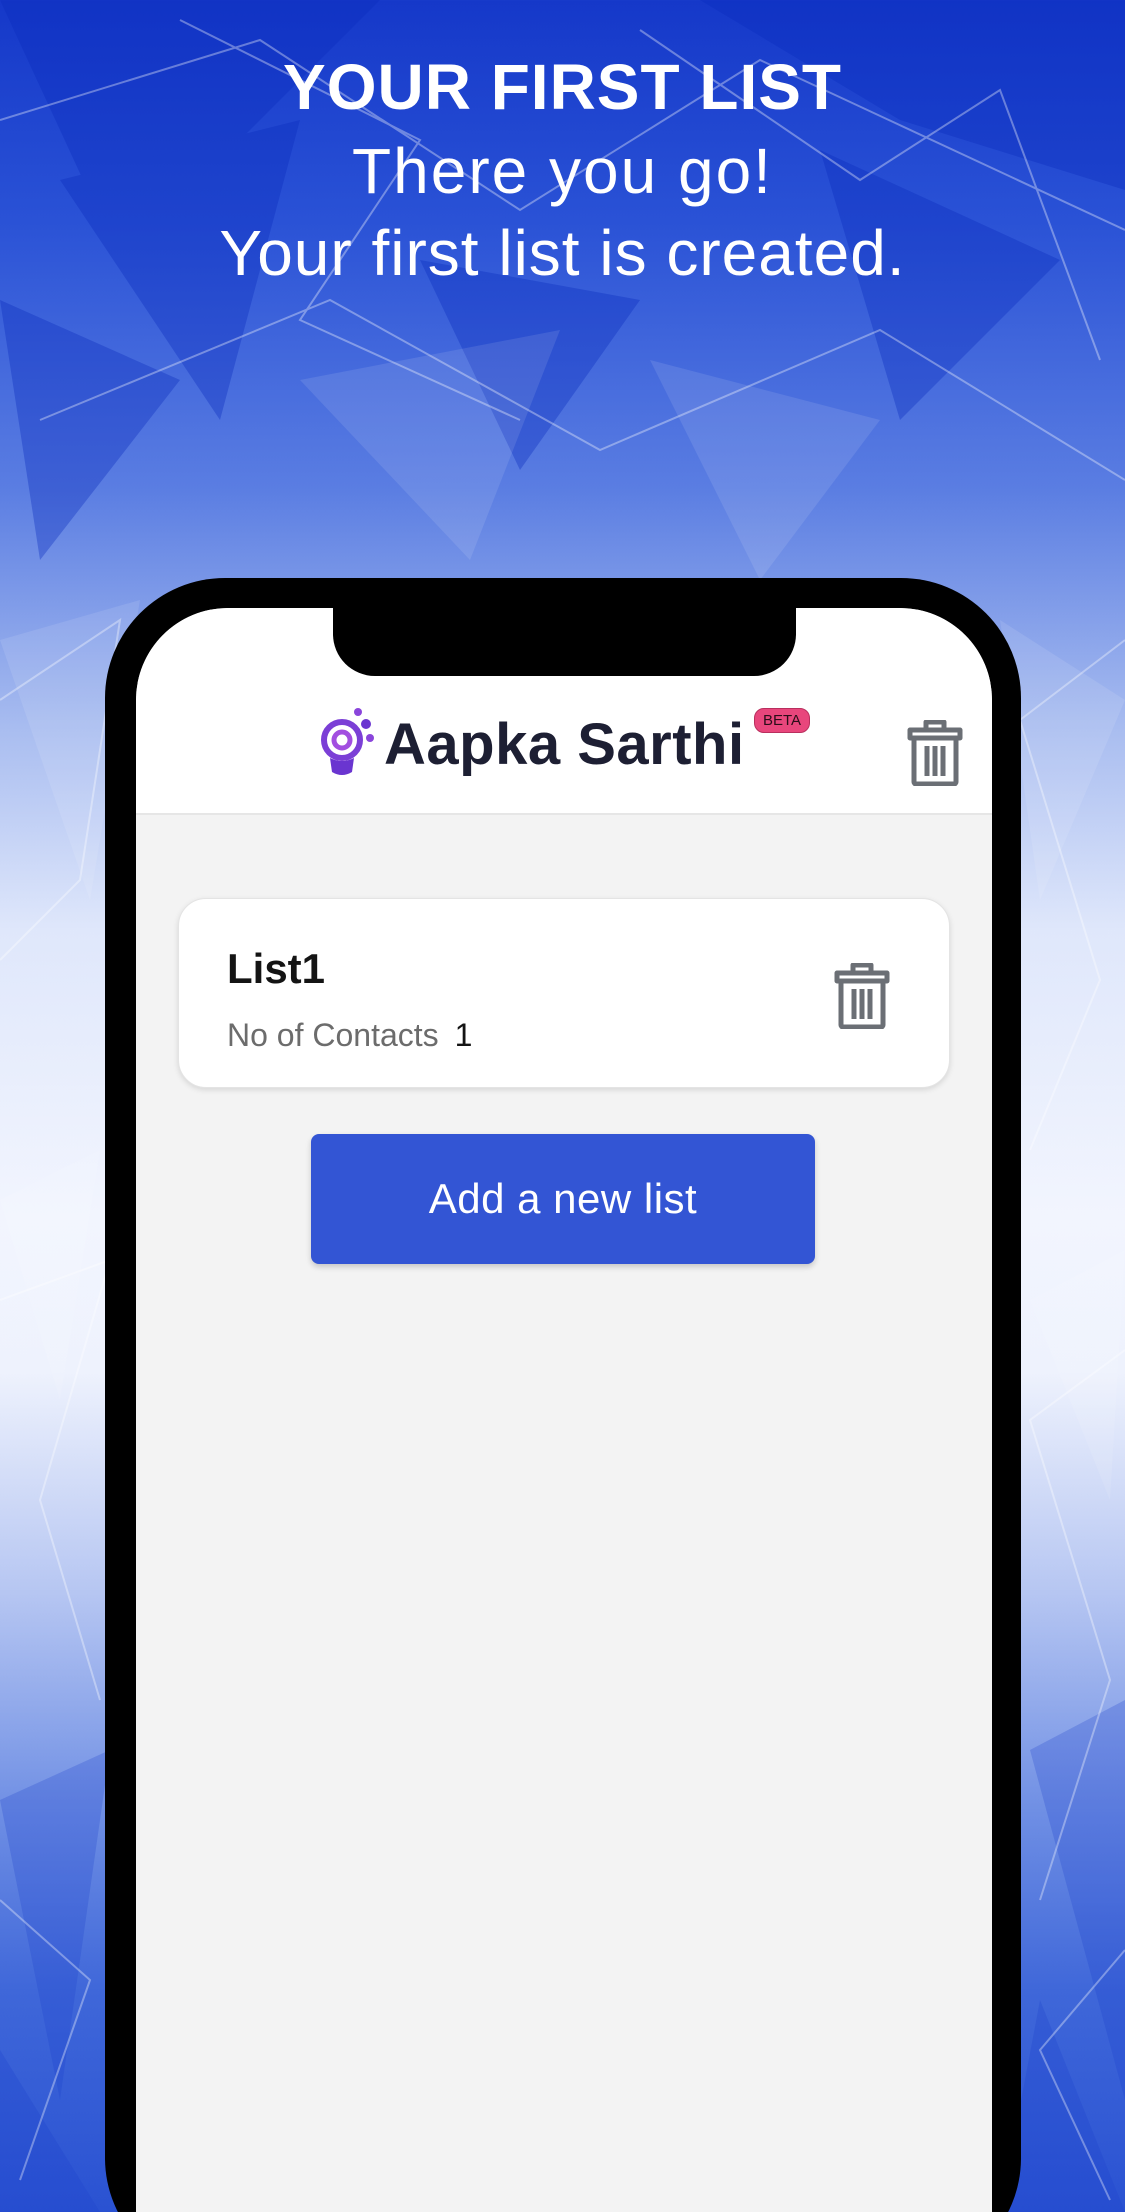  Describe the element at coordinates (562, 87) in the screenshot. I see `banner-title: YOUR FIRST LIST` at that location.